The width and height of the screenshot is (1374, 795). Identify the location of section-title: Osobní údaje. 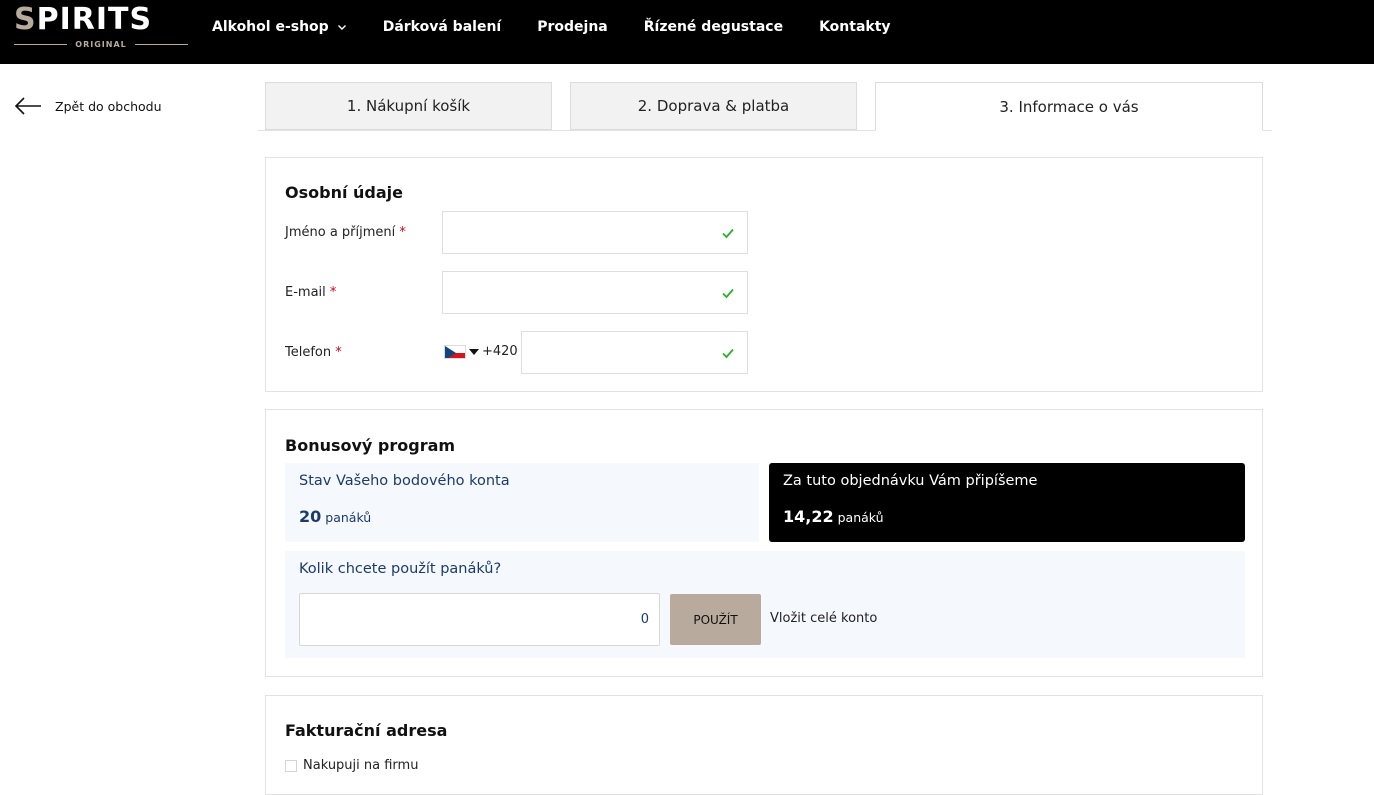
(344, 192).